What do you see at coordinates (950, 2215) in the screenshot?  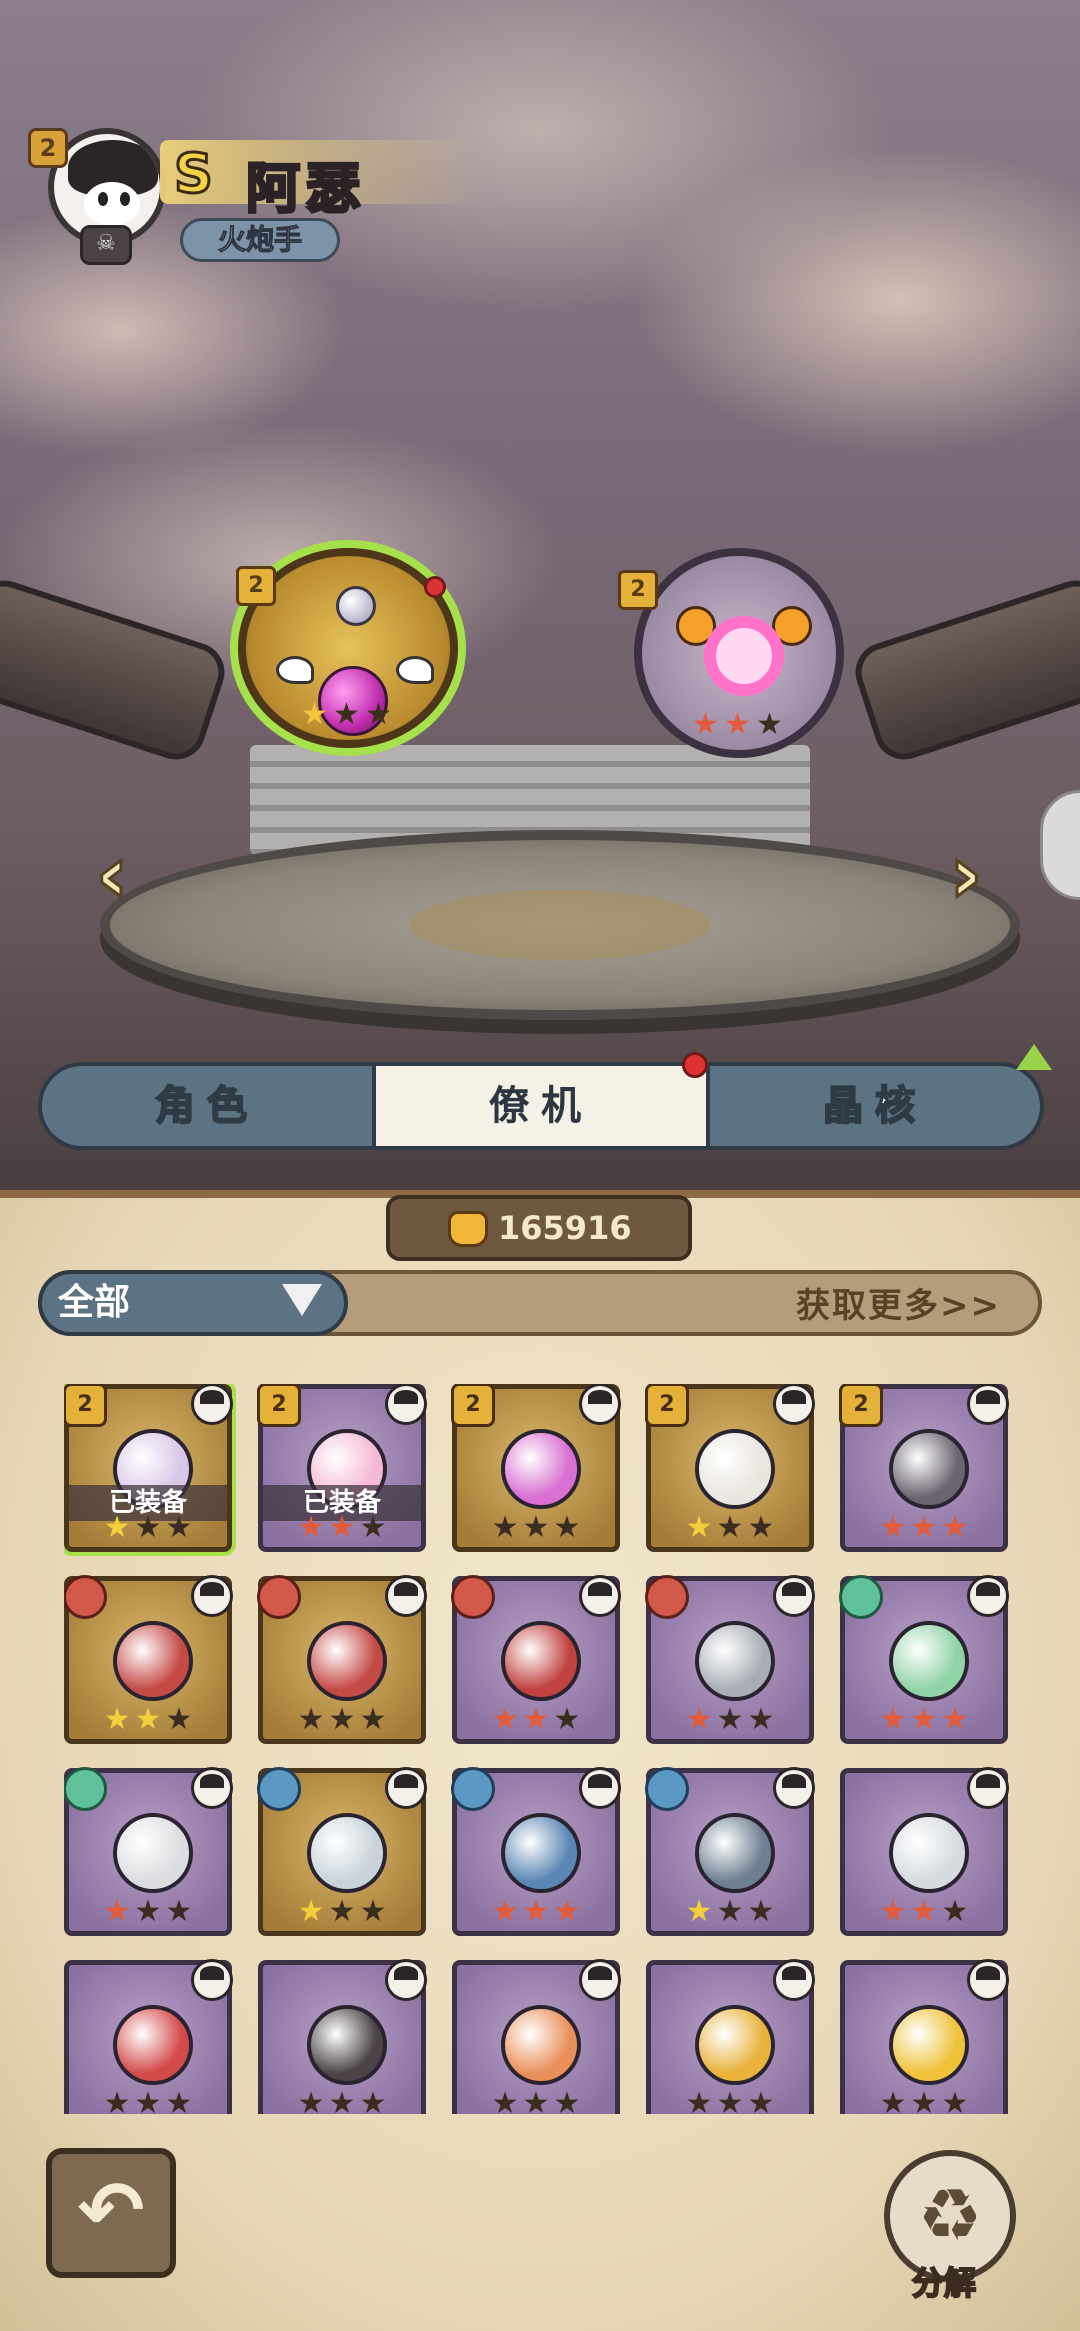 I see `recycle-icon: ♻` at bounding box center [950, 2215].